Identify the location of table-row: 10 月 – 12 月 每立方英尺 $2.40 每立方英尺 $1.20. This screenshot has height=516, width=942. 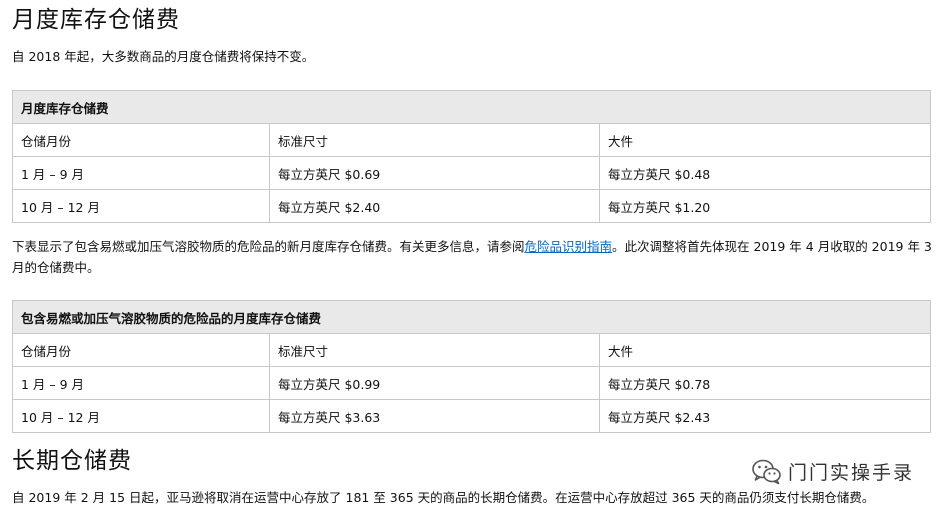
(471, 206).